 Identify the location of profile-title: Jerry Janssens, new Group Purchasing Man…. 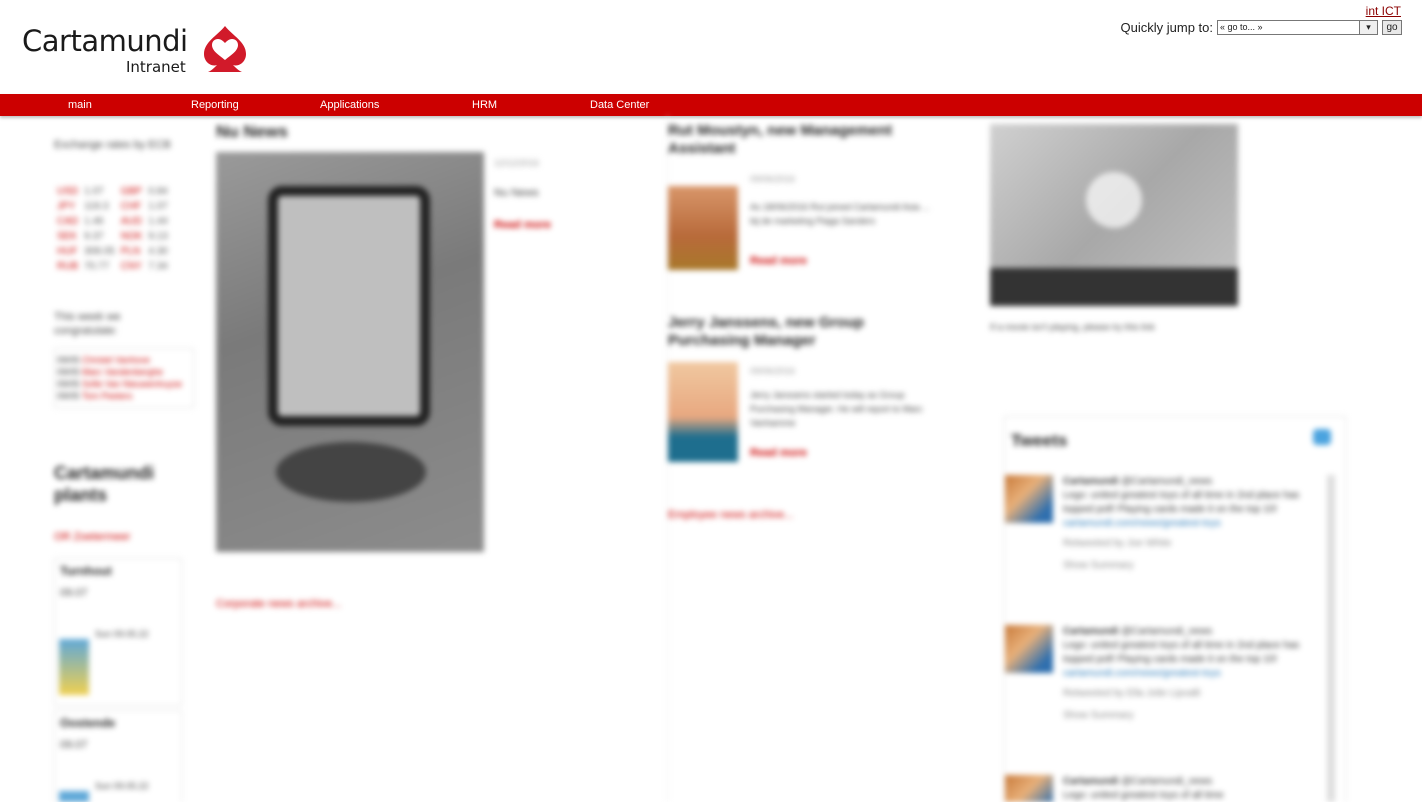
(806, 332).